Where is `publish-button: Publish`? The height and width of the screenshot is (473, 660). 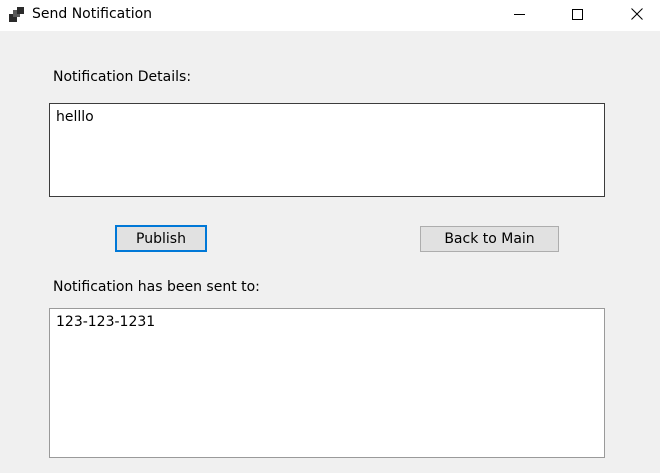
publish-button: Publish is located at coordinates (161, 238).